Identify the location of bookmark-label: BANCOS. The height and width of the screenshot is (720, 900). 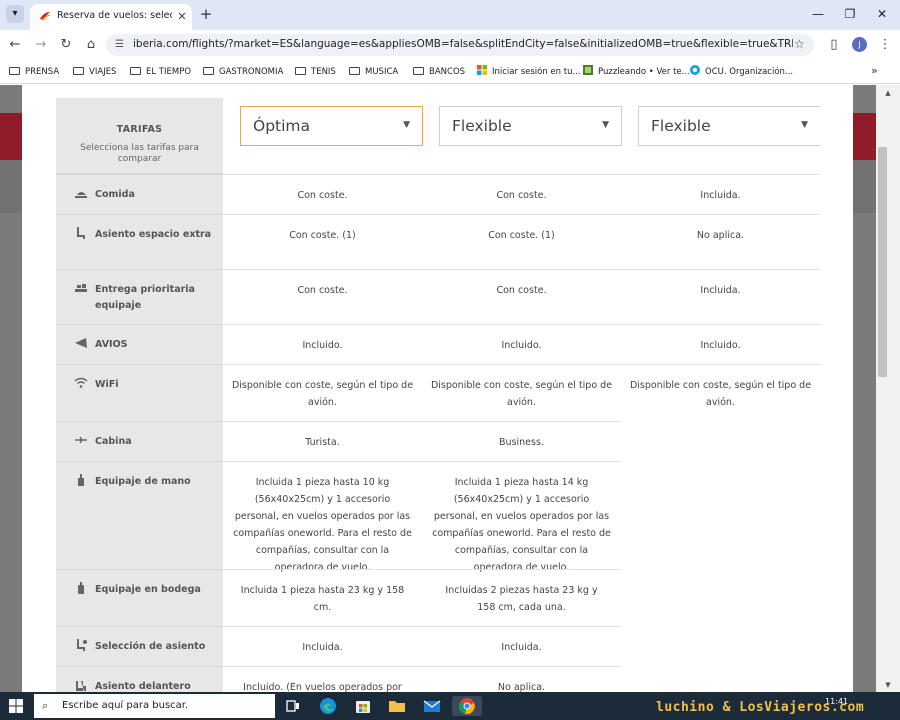
(447, 72).